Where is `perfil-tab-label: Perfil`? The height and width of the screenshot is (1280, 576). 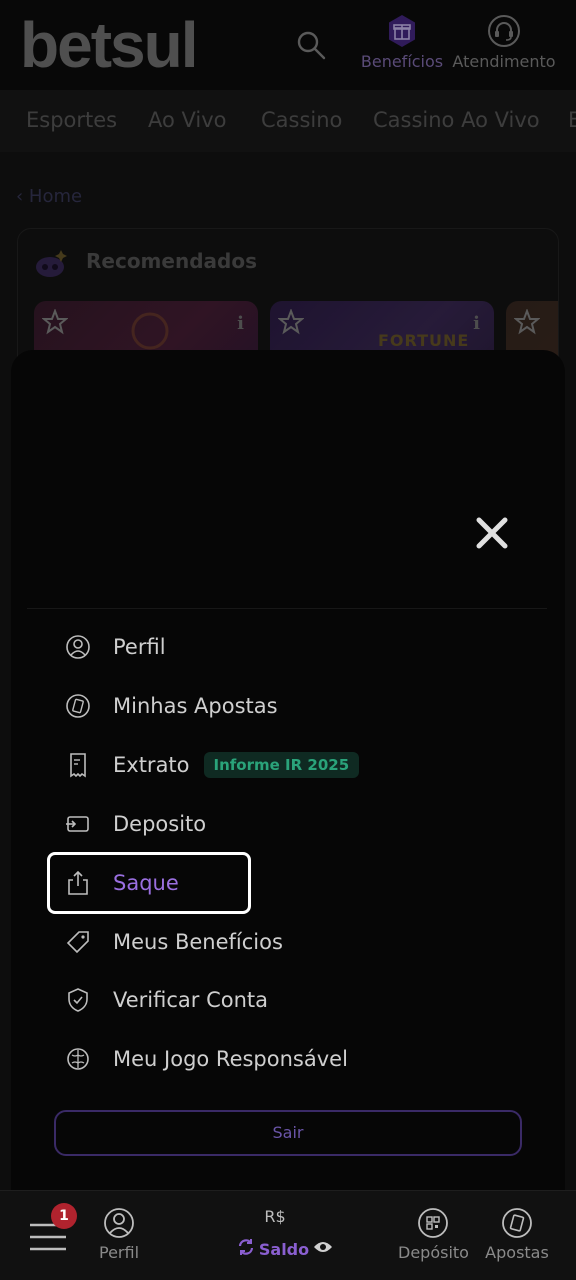 perfil-tab-label: Perfil is located at coordinates (119, 1252).